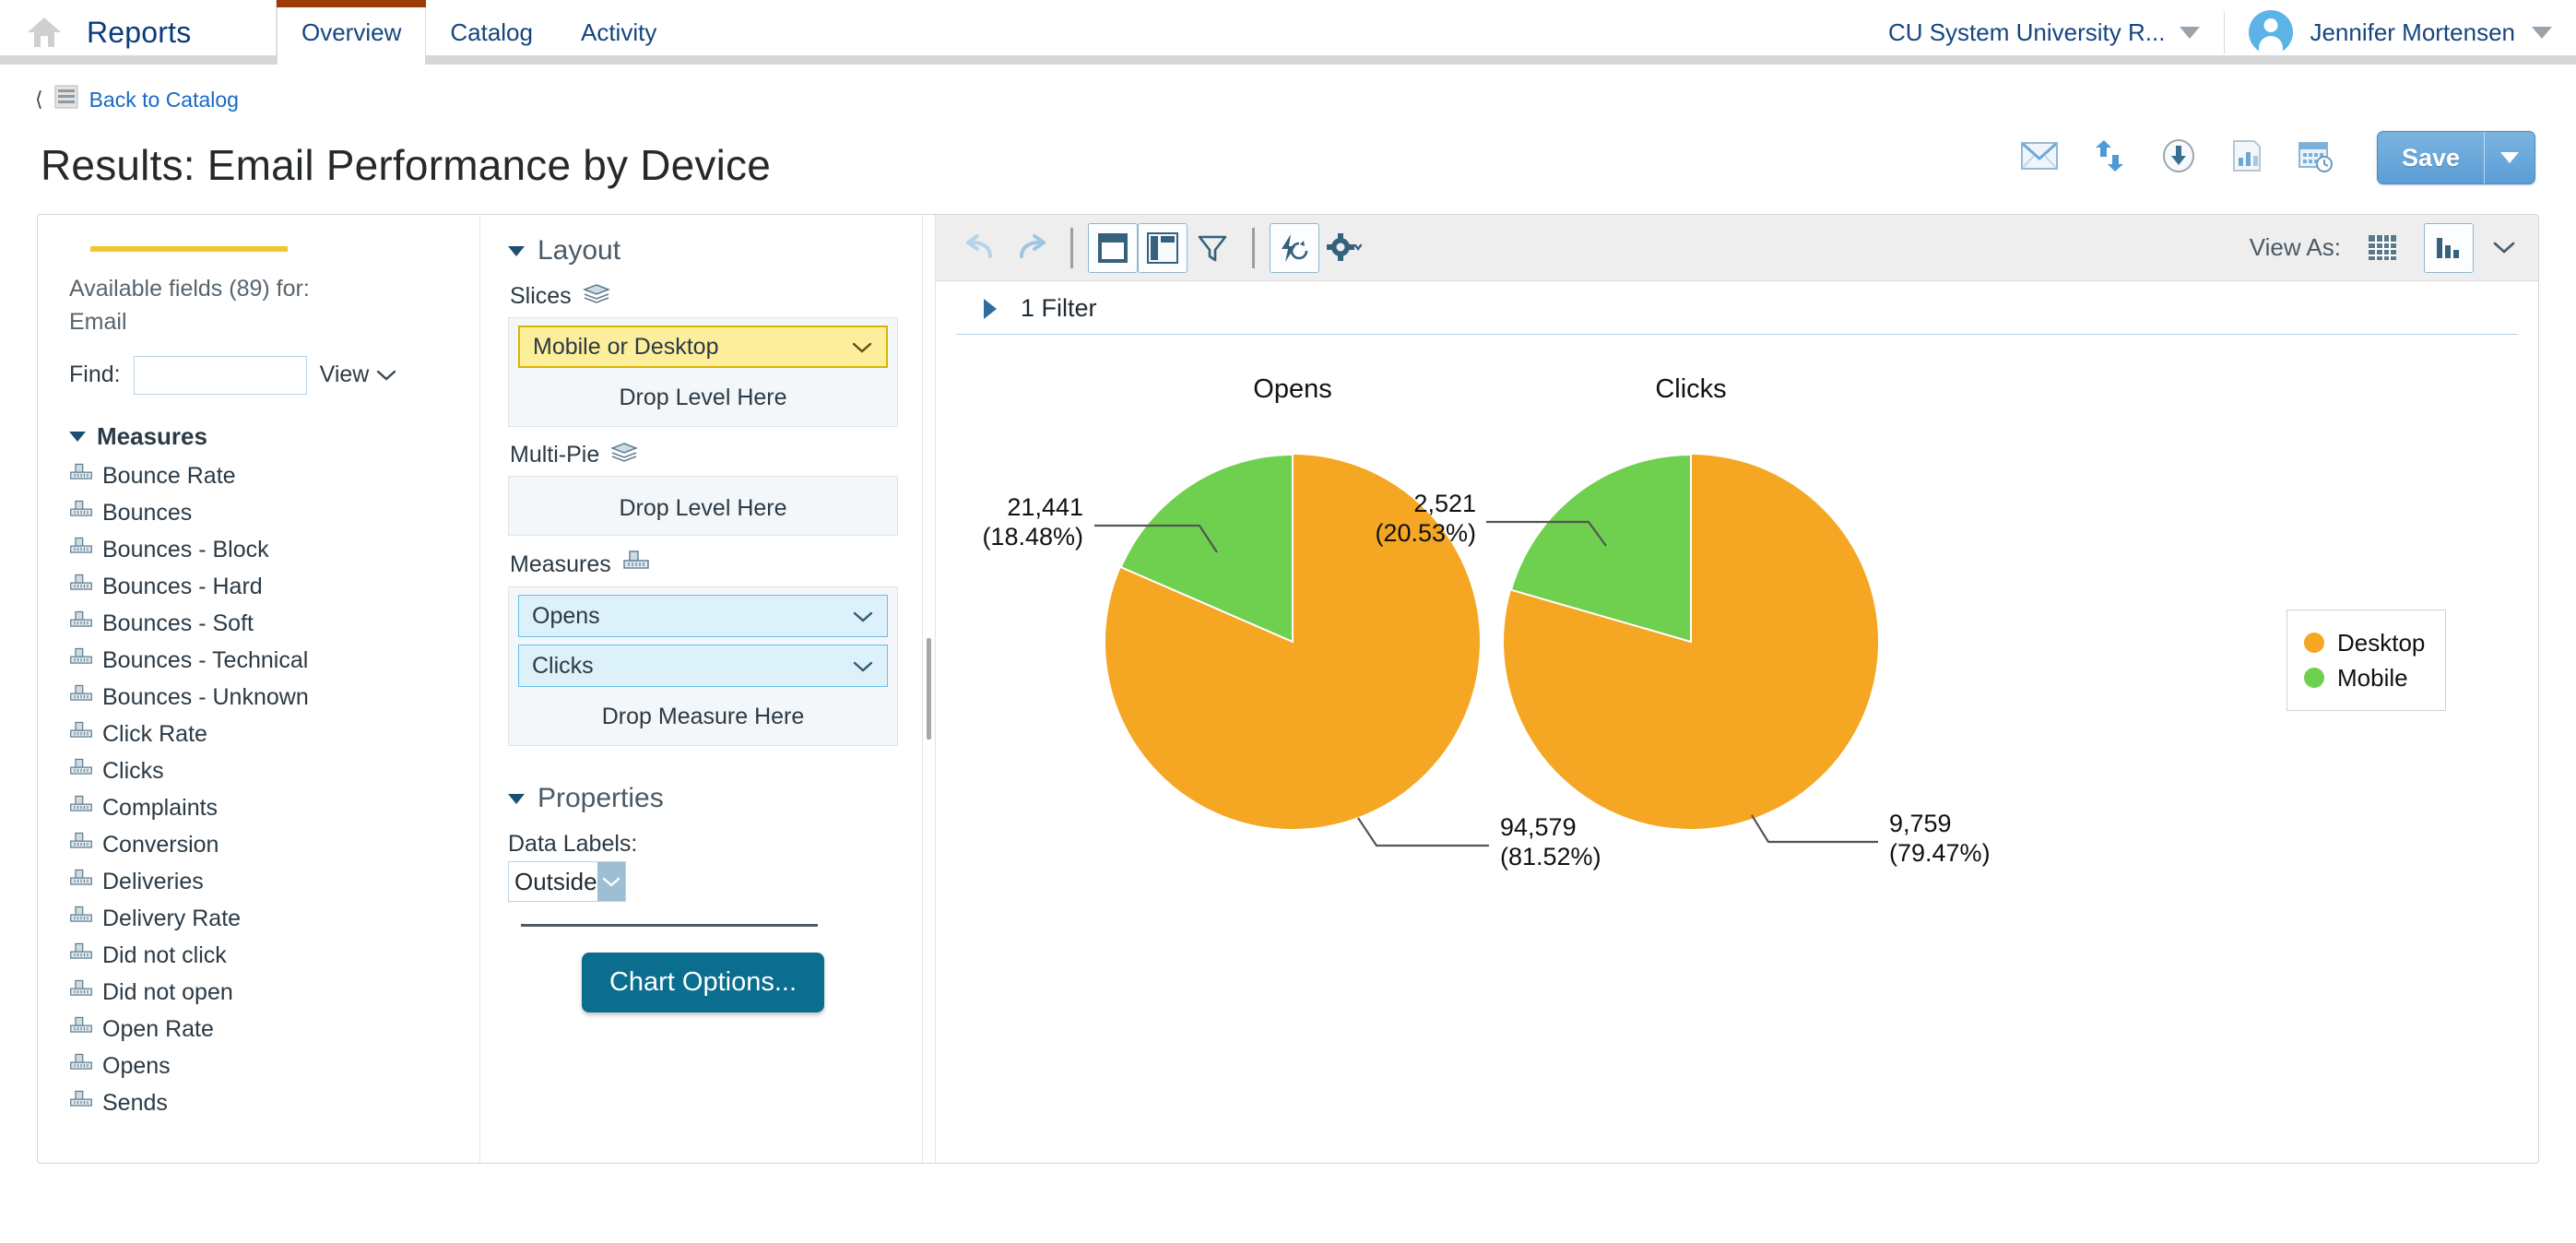 The width and height of the screenshot is (2576, 1243). Describe the element at coordinates (2510, 157) in the screenshot. I see `save-dropdown-toggle` at that location.